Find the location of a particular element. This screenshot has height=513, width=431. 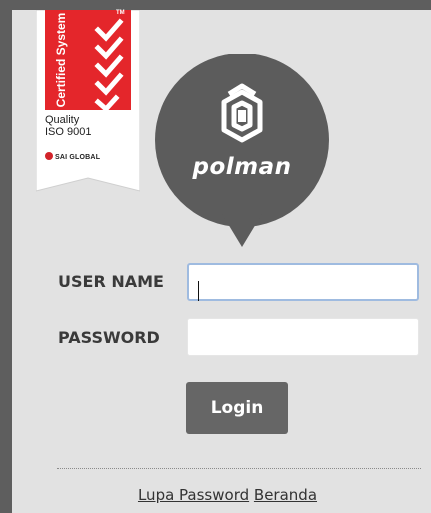

text-caret is located at coordinates (198, 291).